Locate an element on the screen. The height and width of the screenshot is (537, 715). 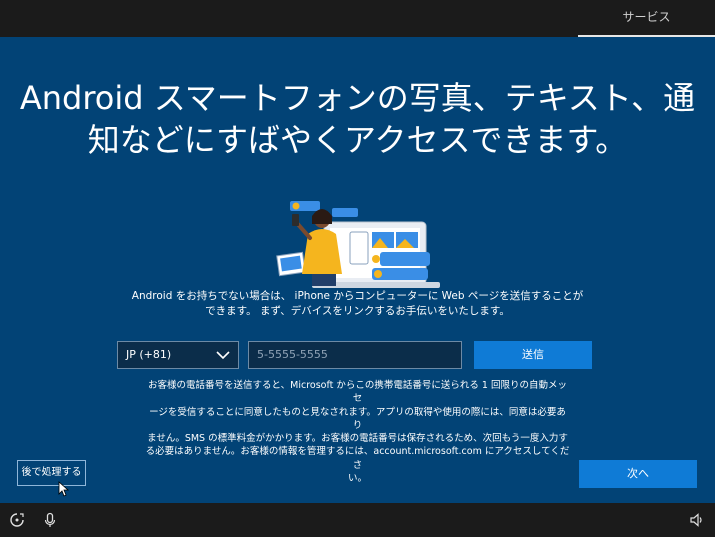
ease-of-access-icon is located at coordinates (17, 520).